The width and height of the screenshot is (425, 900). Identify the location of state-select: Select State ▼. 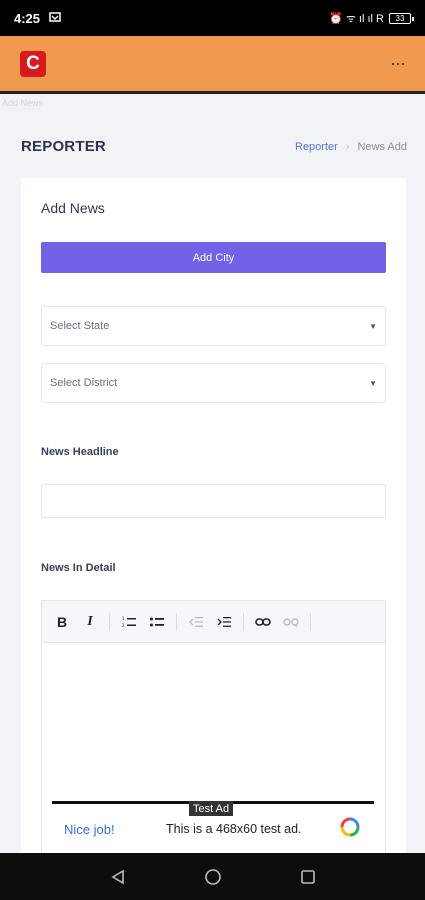
(213, 326).